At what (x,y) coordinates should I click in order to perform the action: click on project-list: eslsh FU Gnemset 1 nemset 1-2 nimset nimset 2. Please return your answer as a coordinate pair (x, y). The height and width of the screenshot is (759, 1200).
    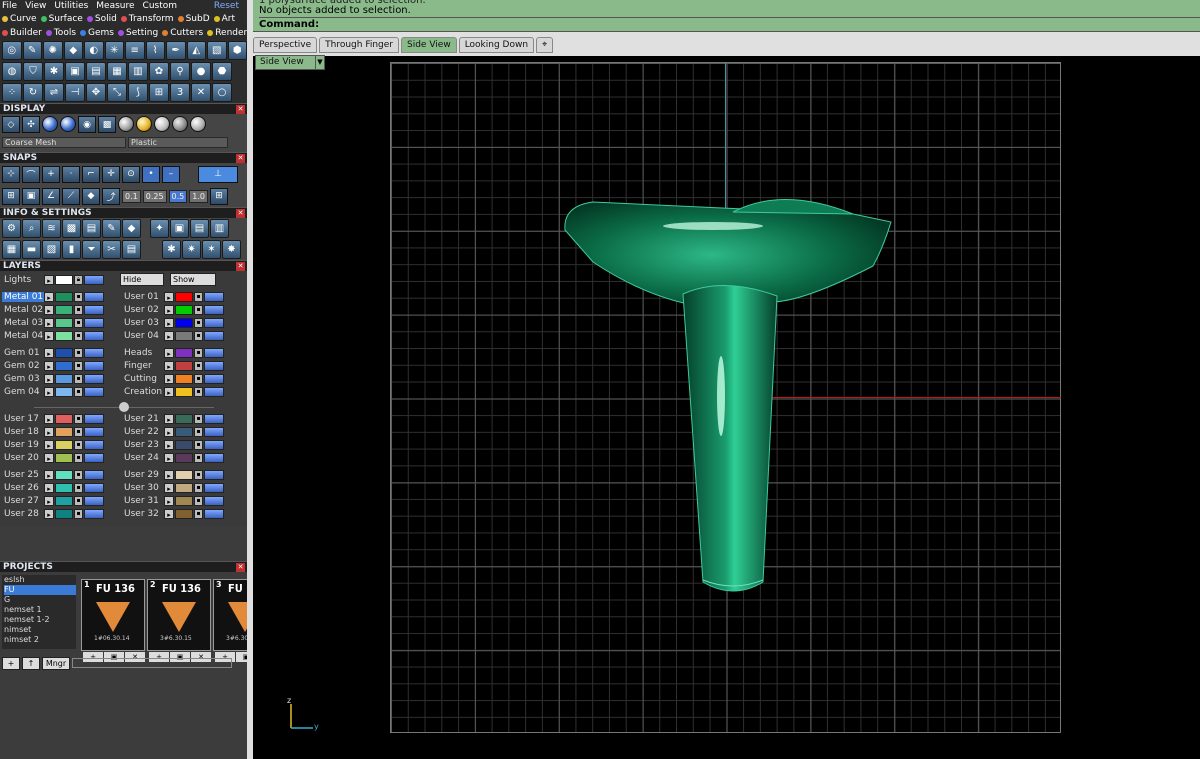
    Looking at the image, I should click on (39, 612).